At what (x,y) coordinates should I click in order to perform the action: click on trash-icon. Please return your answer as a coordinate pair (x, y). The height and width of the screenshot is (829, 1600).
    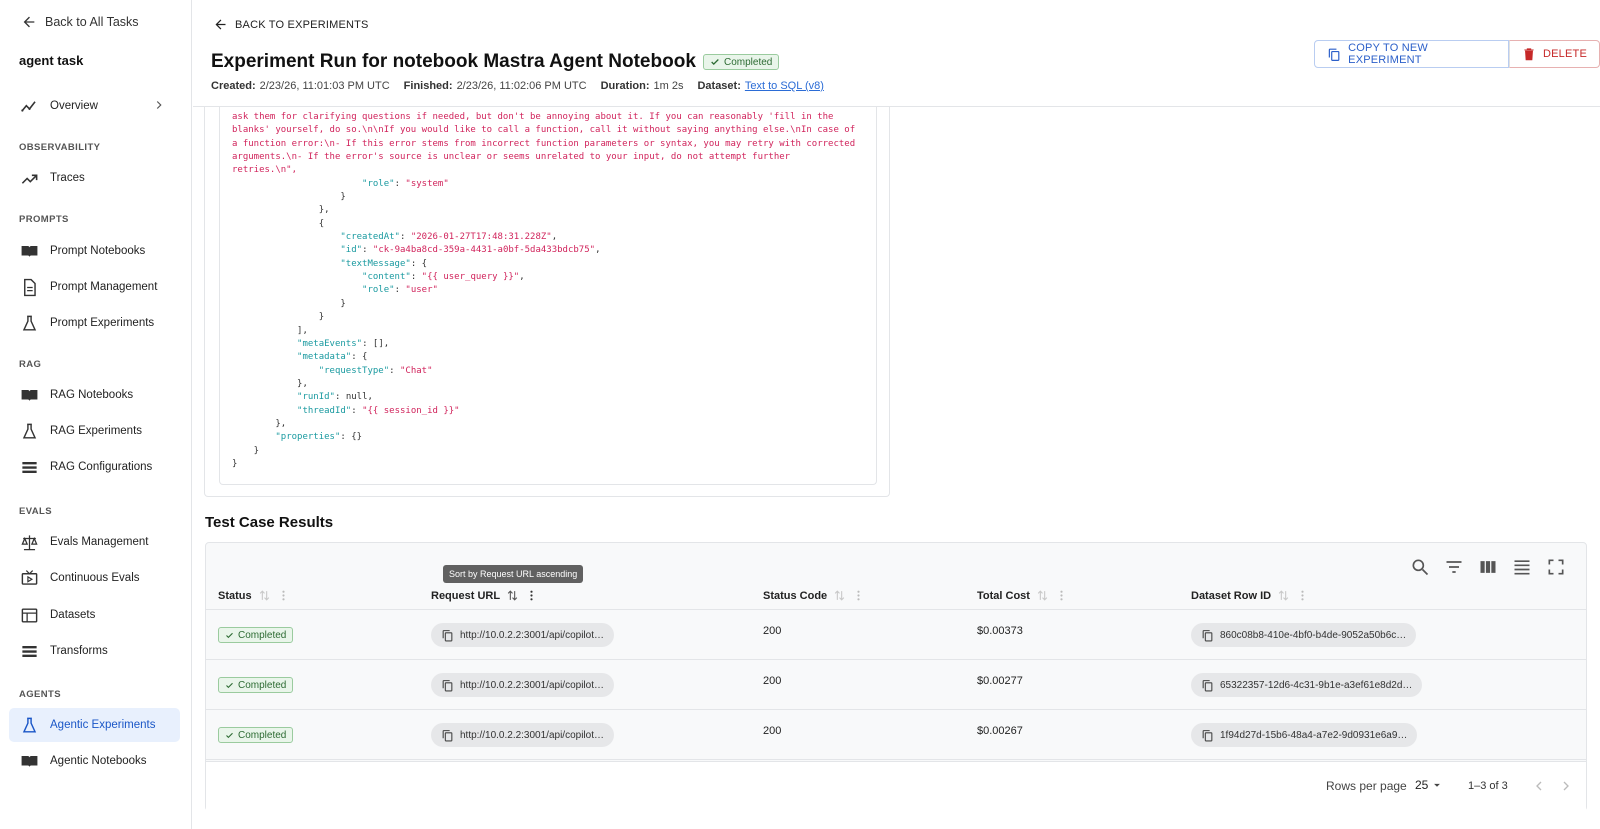
    Looking at the image, I should click on (1529, 54).